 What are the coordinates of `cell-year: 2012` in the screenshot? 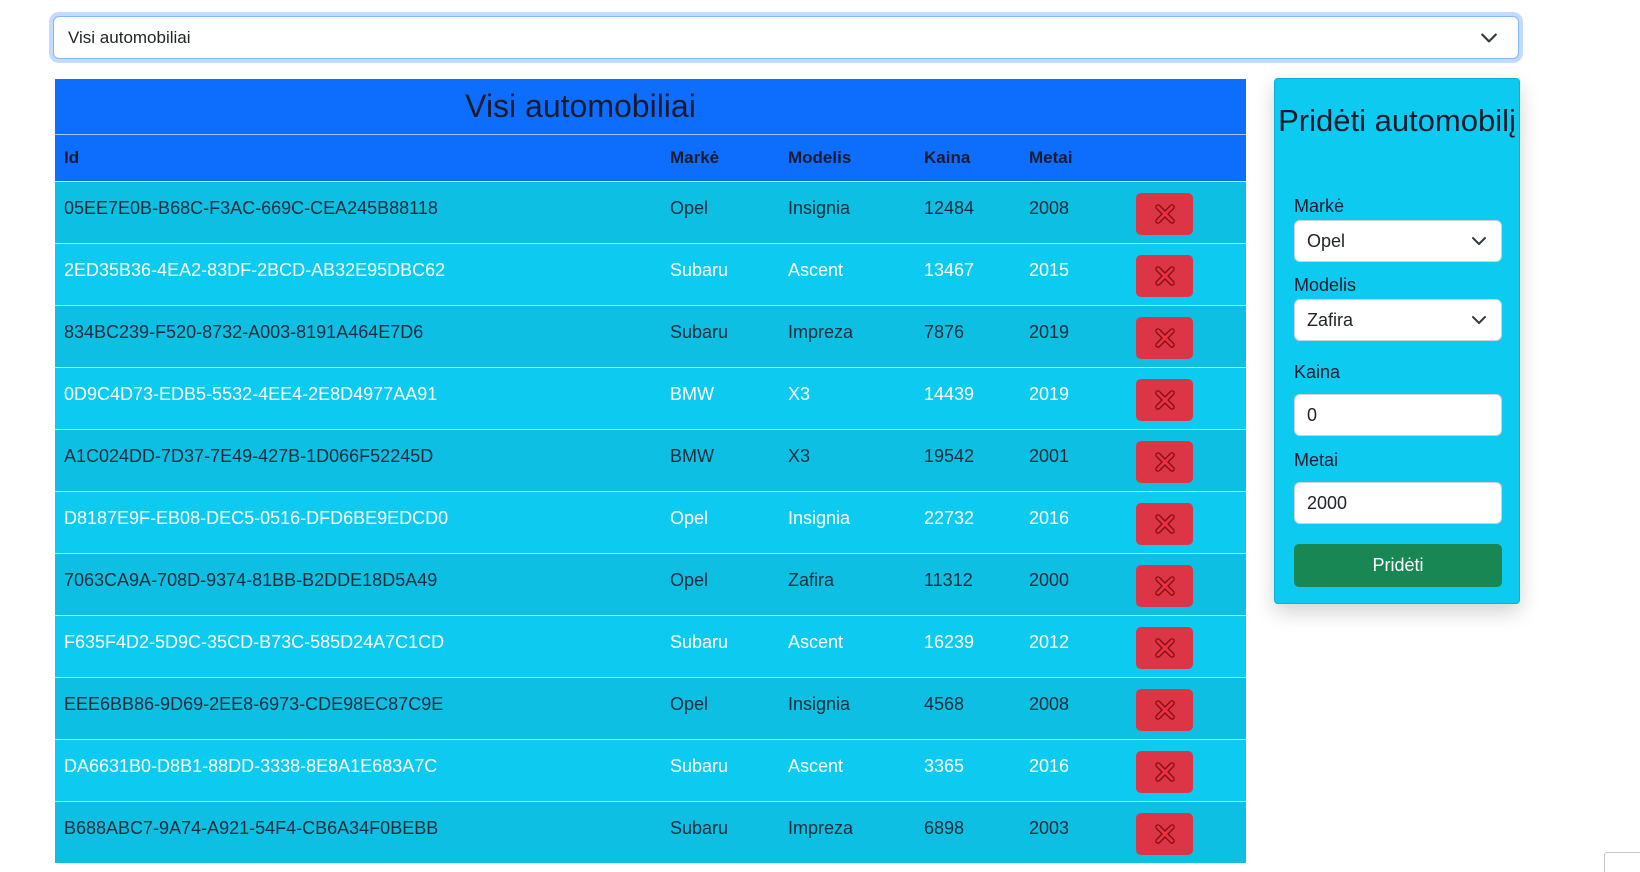 It's located at (1049, 642).